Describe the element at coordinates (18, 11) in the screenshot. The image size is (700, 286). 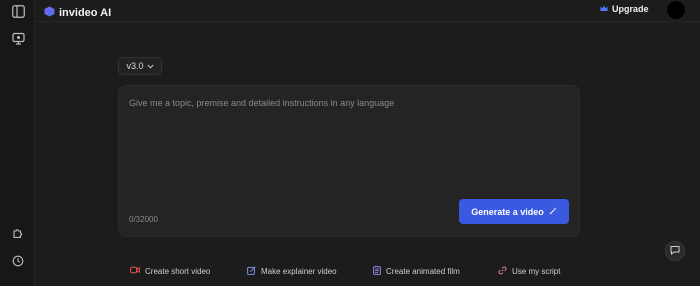
I see `sidebar-toggle-icon` at that location.